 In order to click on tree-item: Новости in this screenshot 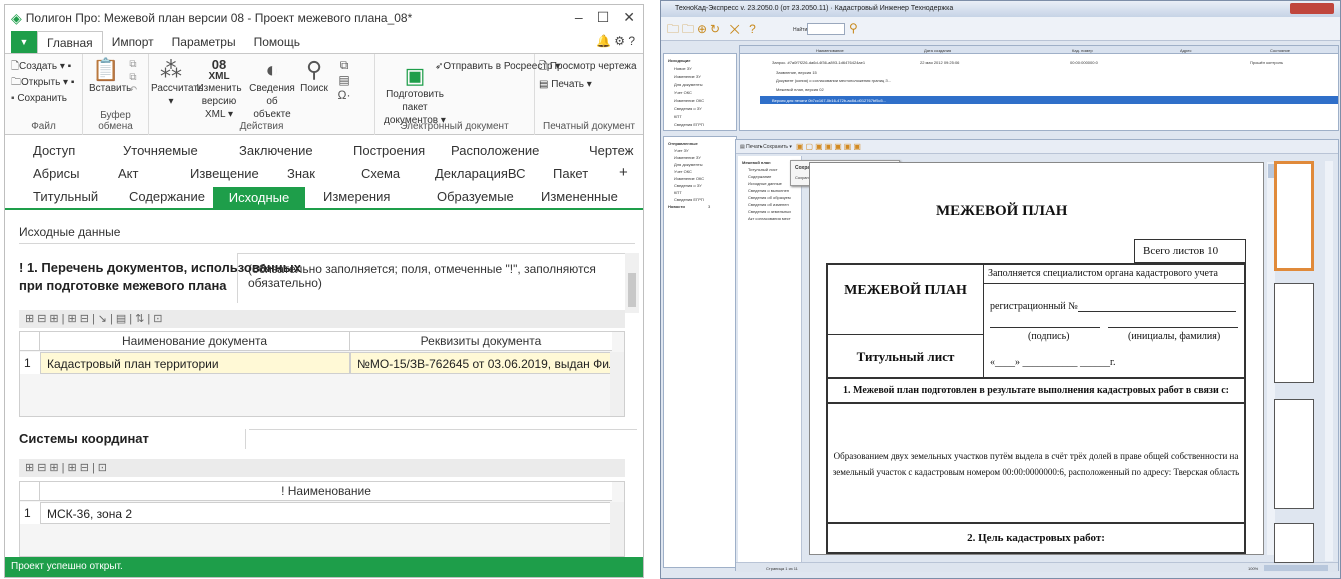, I will do `click(676, 206)`.